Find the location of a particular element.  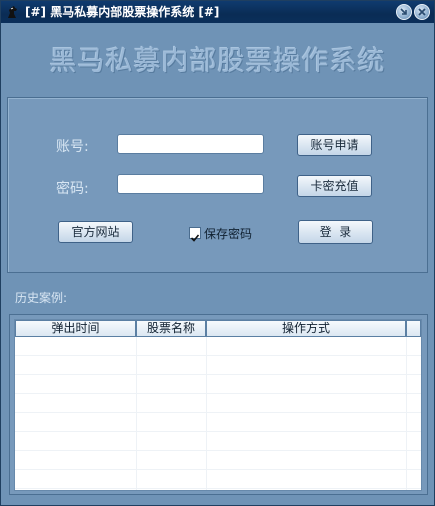

save-password-label: 保存密码 is located at coordinates (228, 233).